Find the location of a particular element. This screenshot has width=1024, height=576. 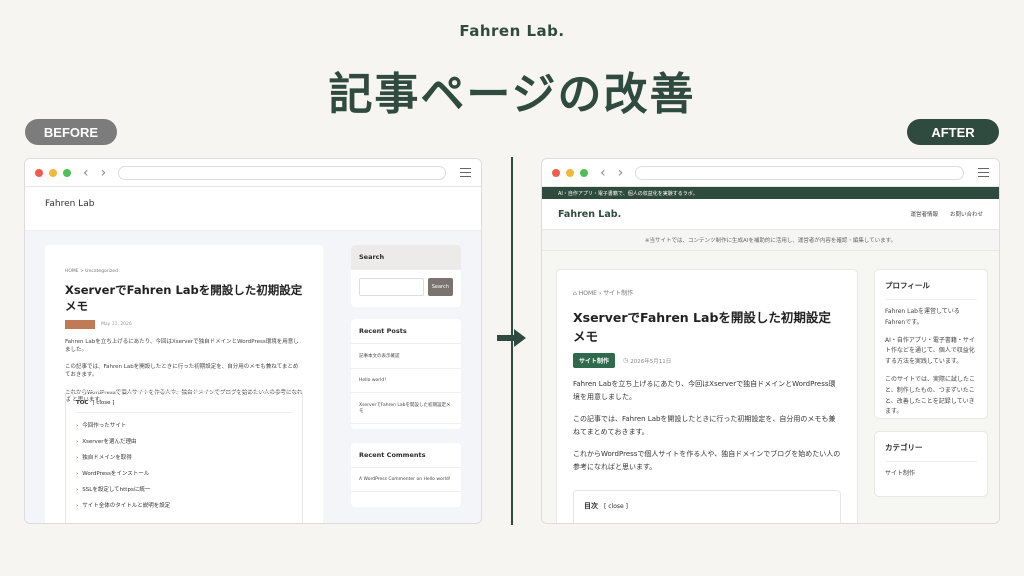

search-widget: Search Search is located at coordinates (406, 276).